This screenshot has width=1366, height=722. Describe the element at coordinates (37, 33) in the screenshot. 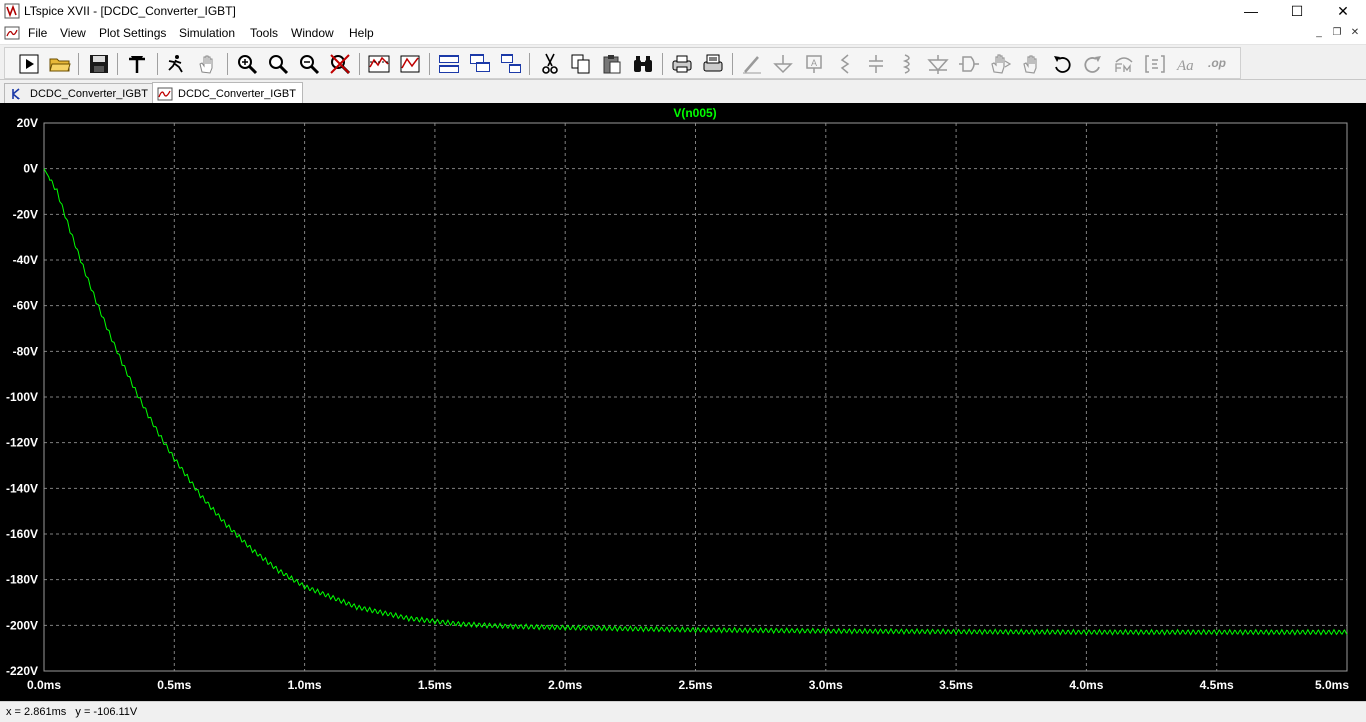

I see `menu-file: File` at that location.